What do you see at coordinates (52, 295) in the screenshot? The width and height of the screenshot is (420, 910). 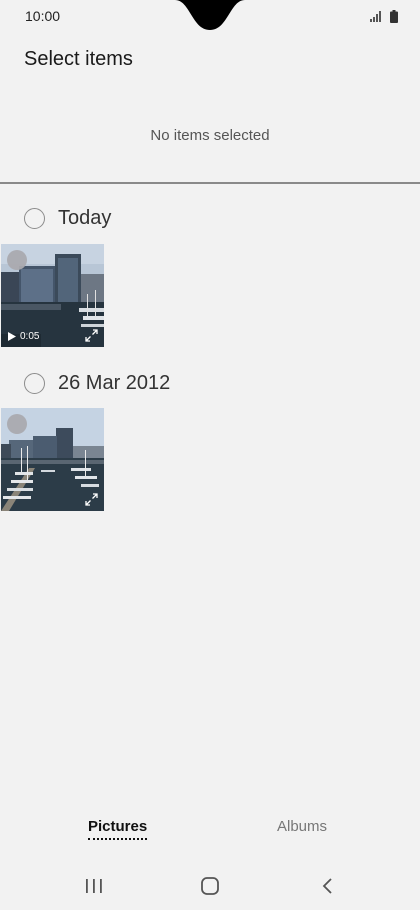 I see `video-thumbnail: 0:05` at bounding box center [52, 295].